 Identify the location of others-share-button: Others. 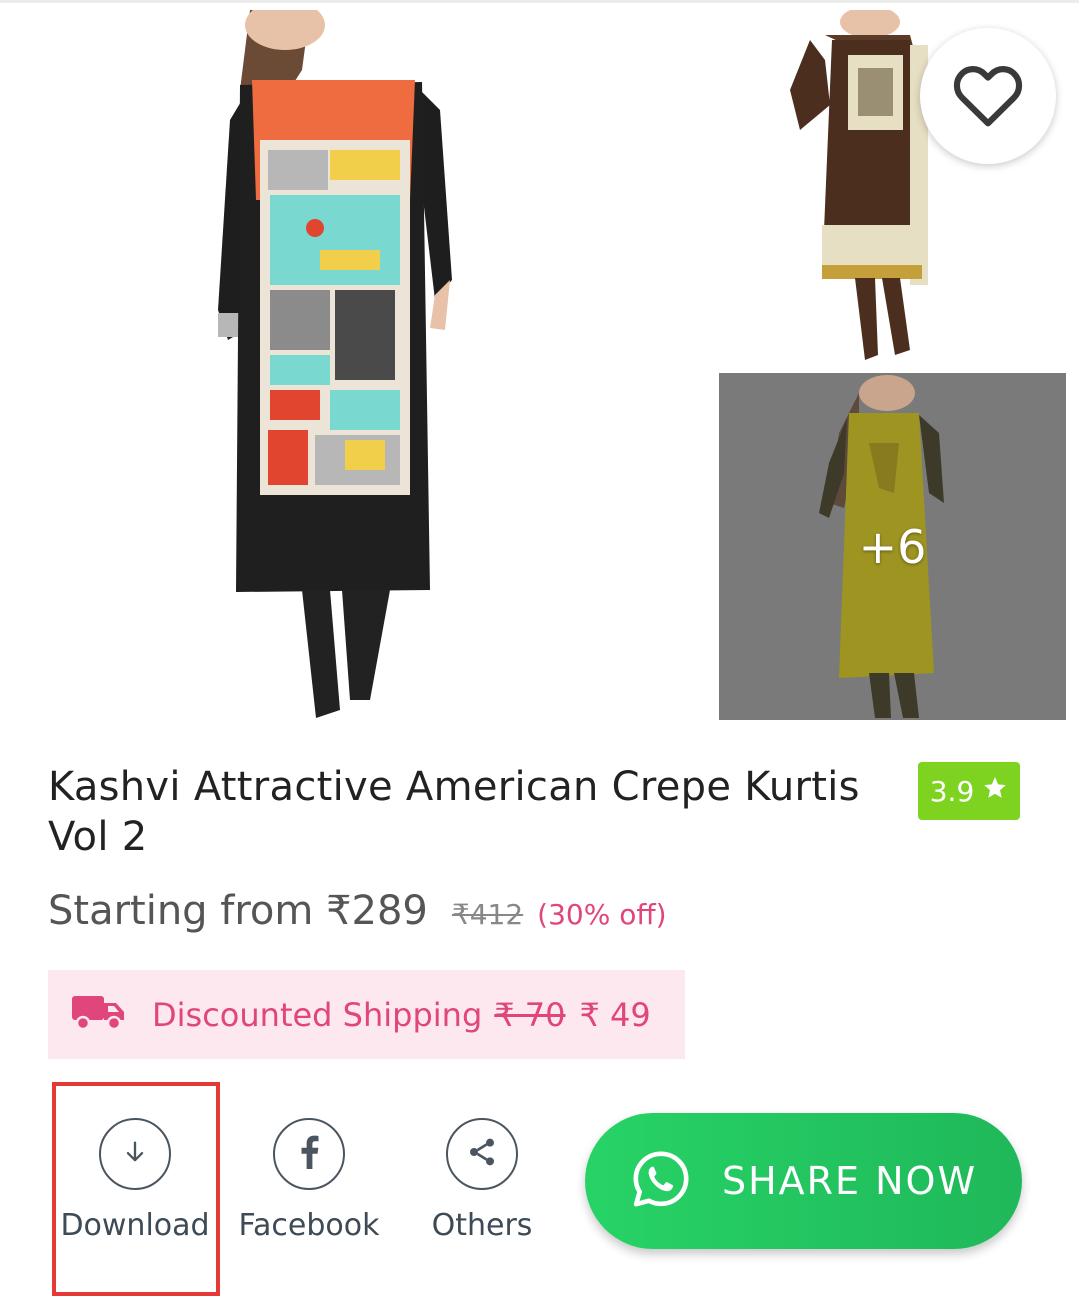
(482, 1183).